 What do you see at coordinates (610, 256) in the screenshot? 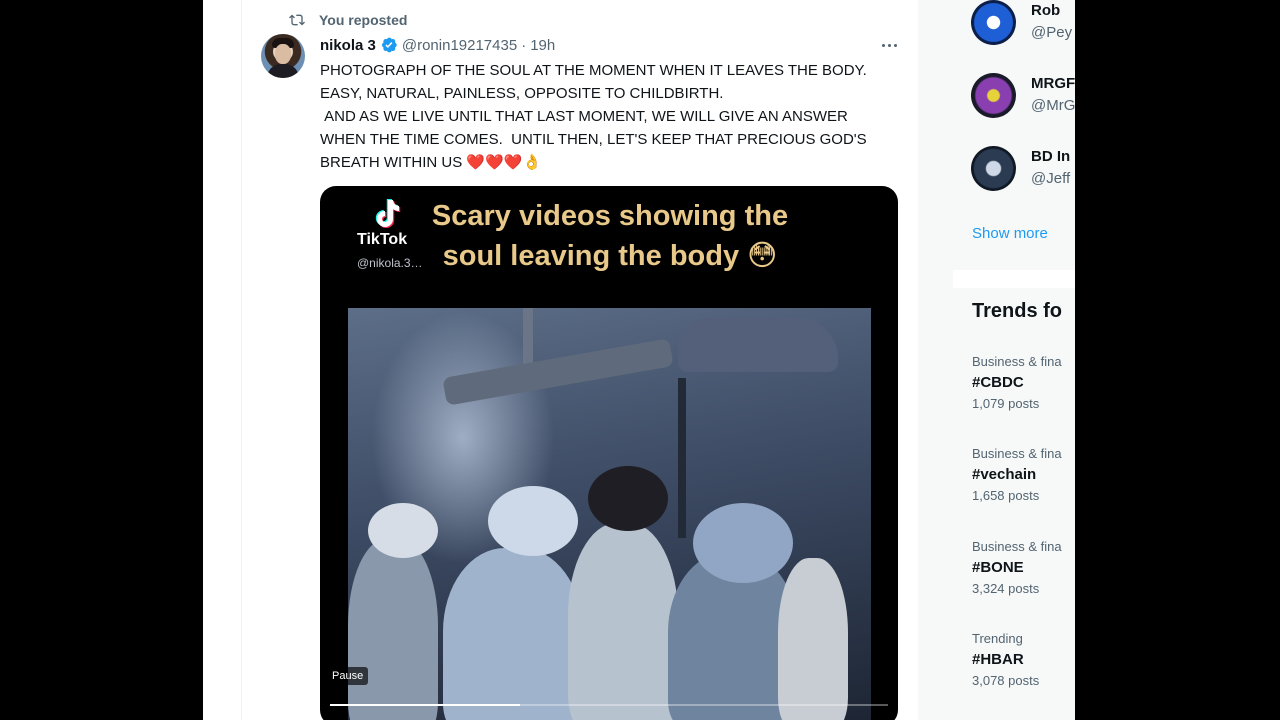
I see `caption-line: soul leaving the body 😳` at bounding box center [610, 256].